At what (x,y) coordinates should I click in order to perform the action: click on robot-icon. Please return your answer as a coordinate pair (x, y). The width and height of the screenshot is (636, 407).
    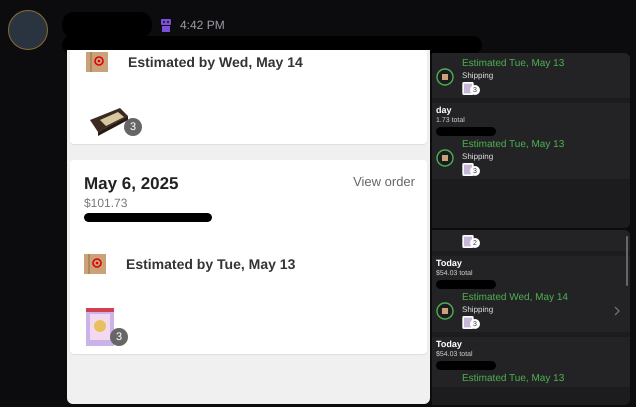
    Looking at the image, I should click on (166, 25).